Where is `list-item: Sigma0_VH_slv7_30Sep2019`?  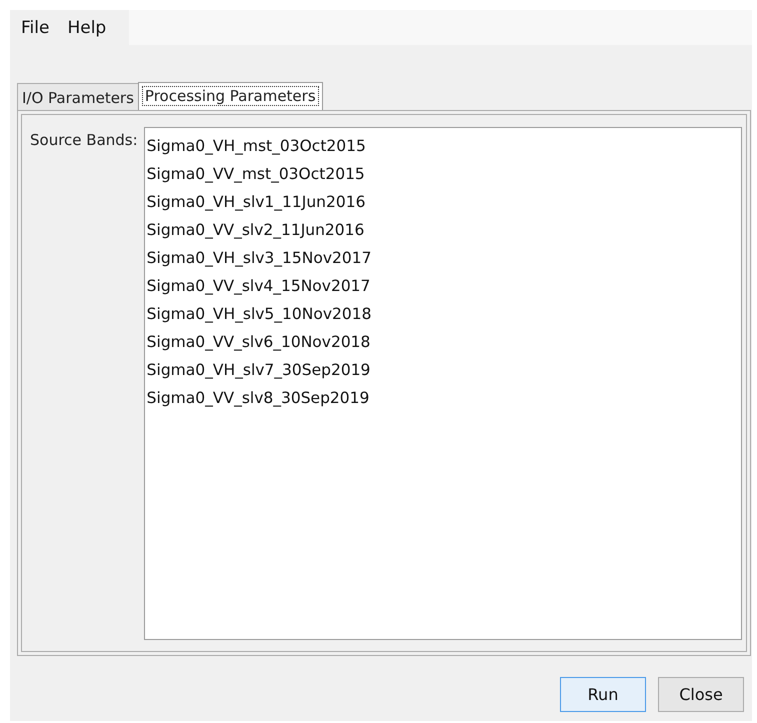 list-item: Sigma0_VH_slv7_30Sep2019 is located at coordinates (442, 370).